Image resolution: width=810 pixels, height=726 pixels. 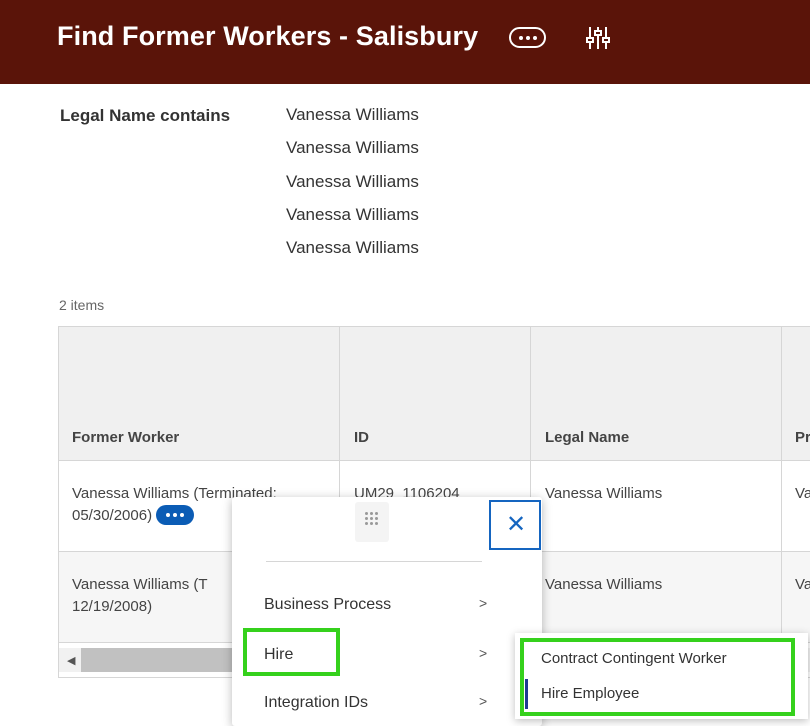 I want to click on sliders-icon, so click(x=598, y=38).